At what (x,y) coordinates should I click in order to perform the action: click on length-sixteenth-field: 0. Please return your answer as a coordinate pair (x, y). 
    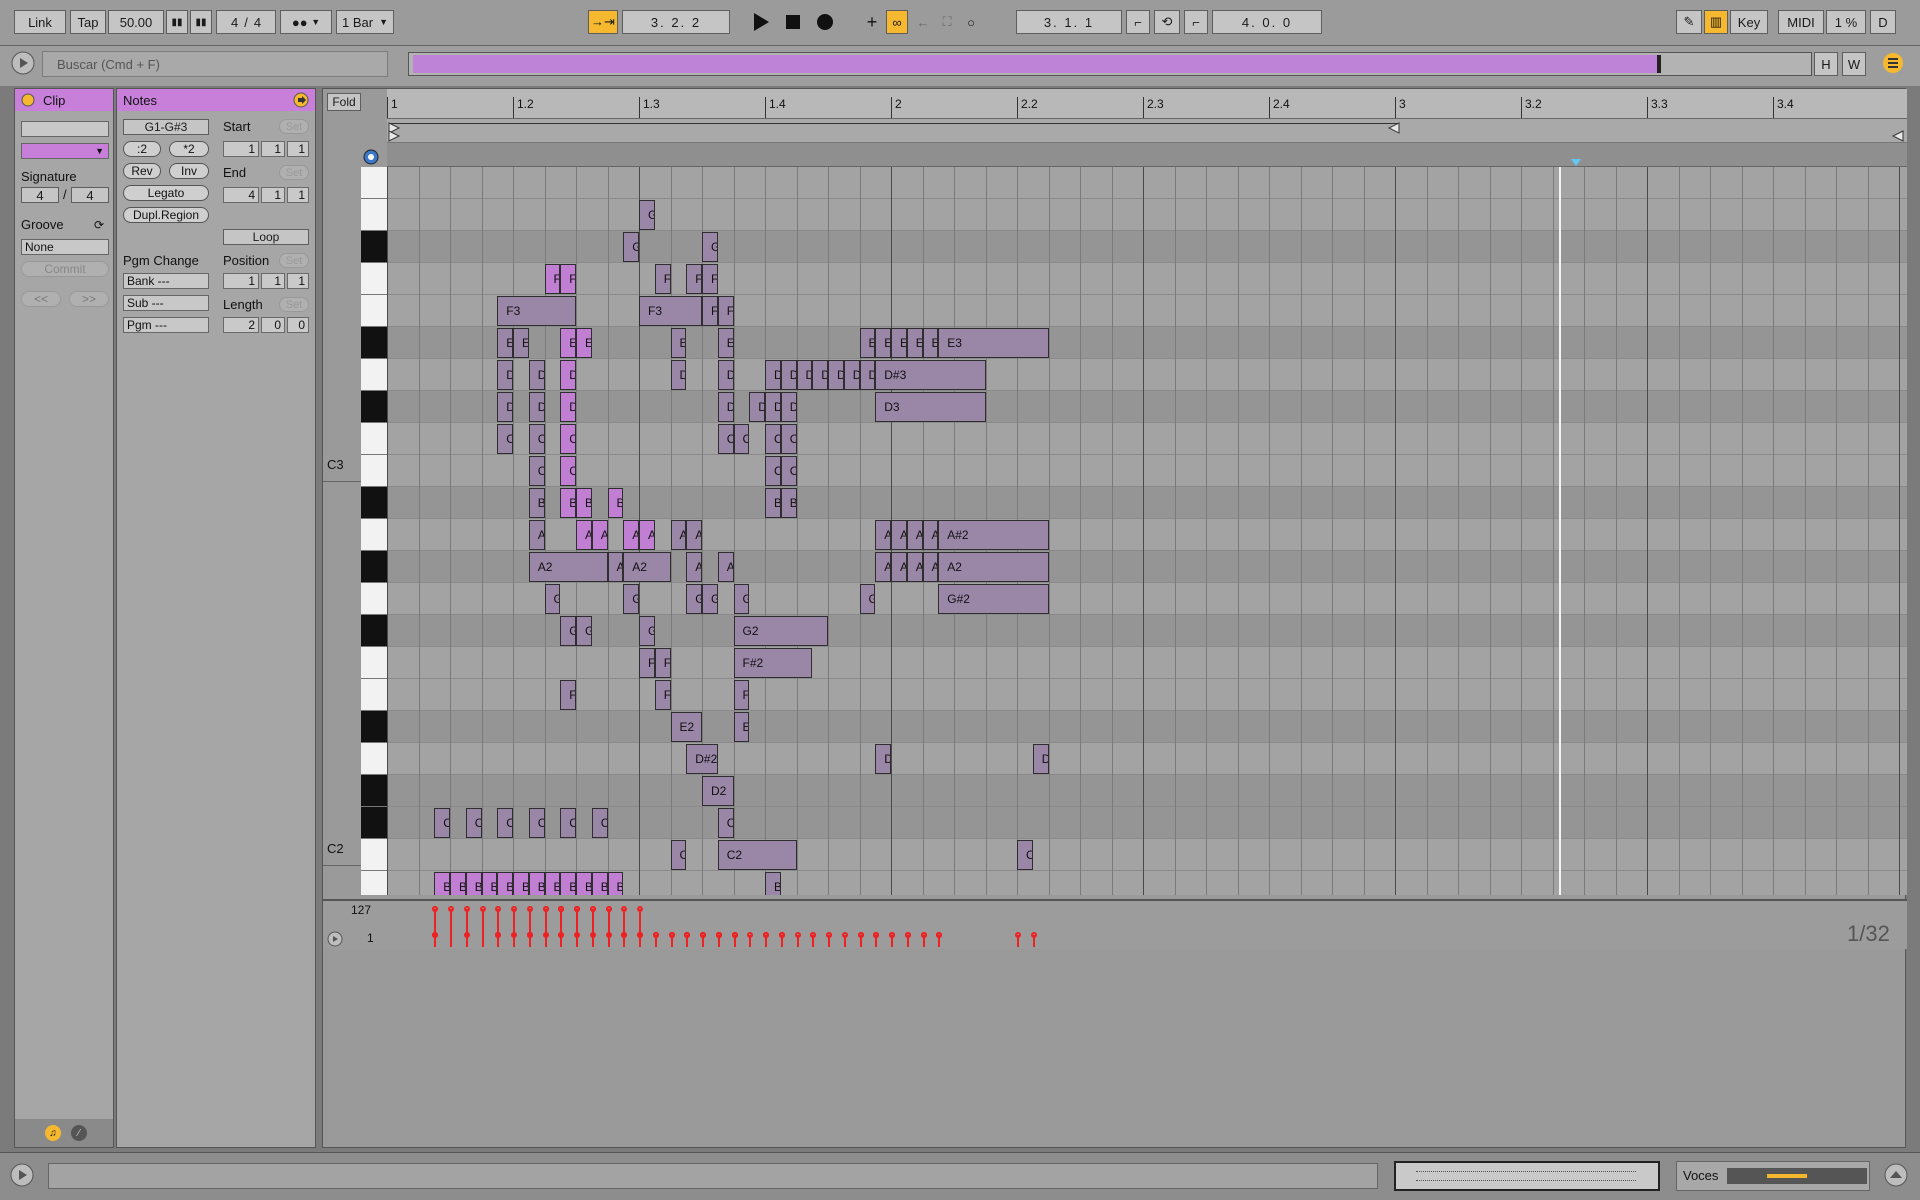
    Looking at the image, I should click on (298, 325).